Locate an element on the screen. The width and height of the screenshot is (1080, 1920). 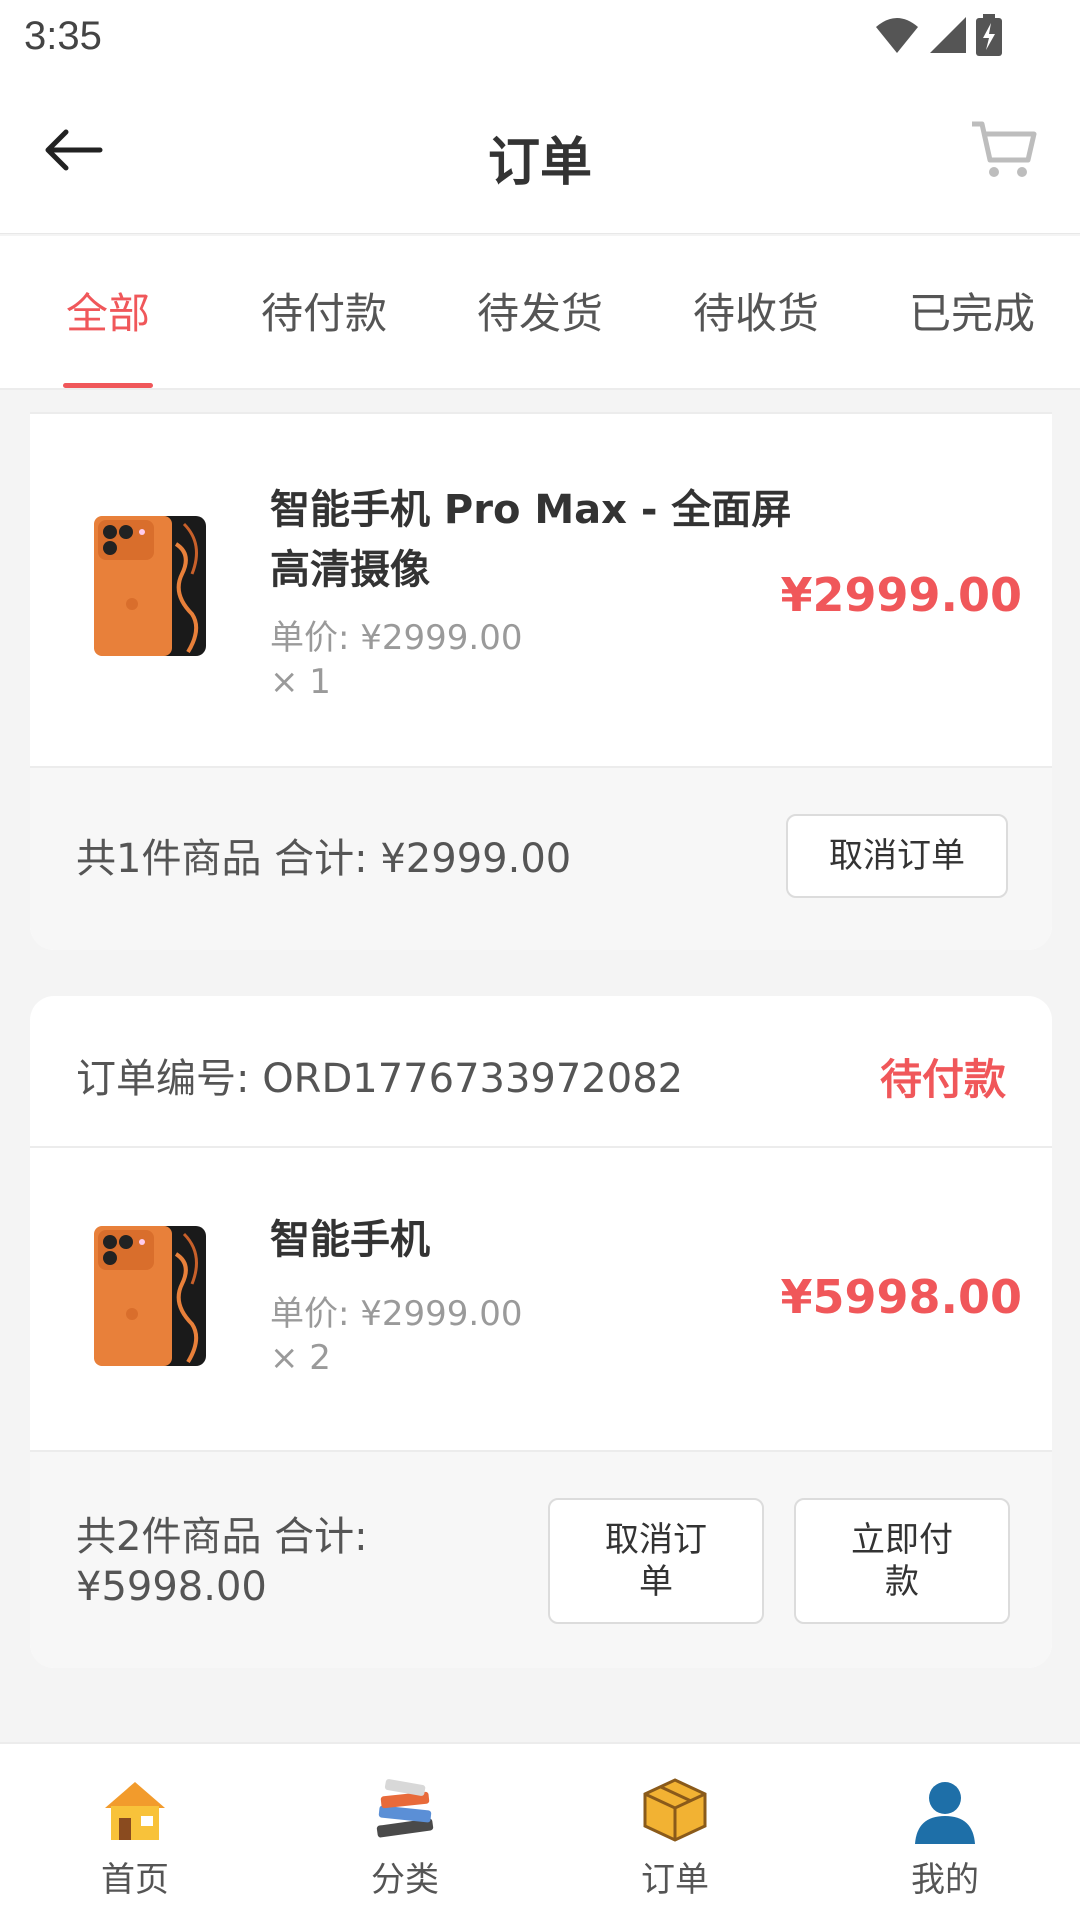
order-summary: 共2件商品 合计: ¥5998.00 is located at coordinates (222, 1562).